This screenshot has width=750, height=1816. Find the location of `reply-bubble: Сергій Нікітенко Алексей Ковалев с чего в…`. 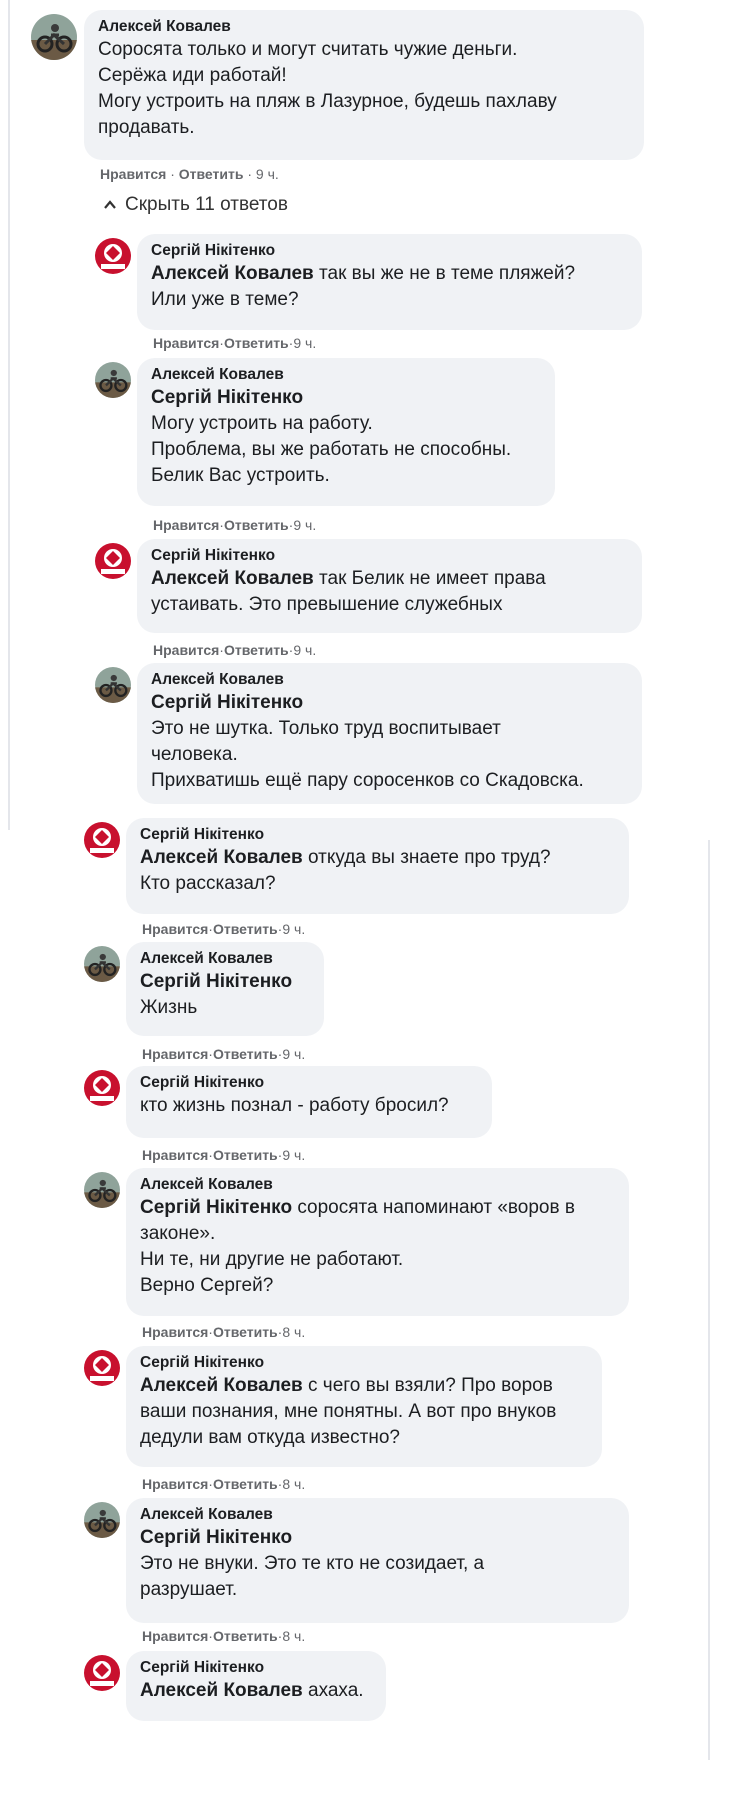

reply-bubble: Сергій Нікітенко Алексей Ковалев с чего в… is located at coordinates (364, 1406).